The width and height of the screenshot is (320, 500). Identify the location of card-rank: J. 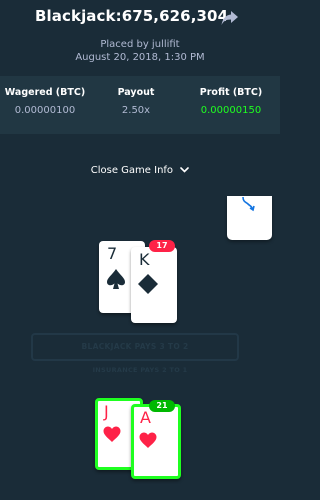
(106, 411).